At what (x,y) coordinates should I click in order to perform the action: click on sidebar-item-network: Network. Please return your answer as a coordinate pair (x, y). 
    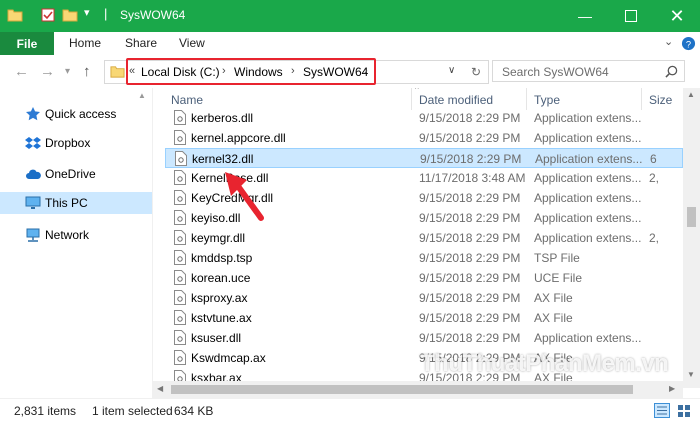
    Looking at the image, I should click on (76, 235).